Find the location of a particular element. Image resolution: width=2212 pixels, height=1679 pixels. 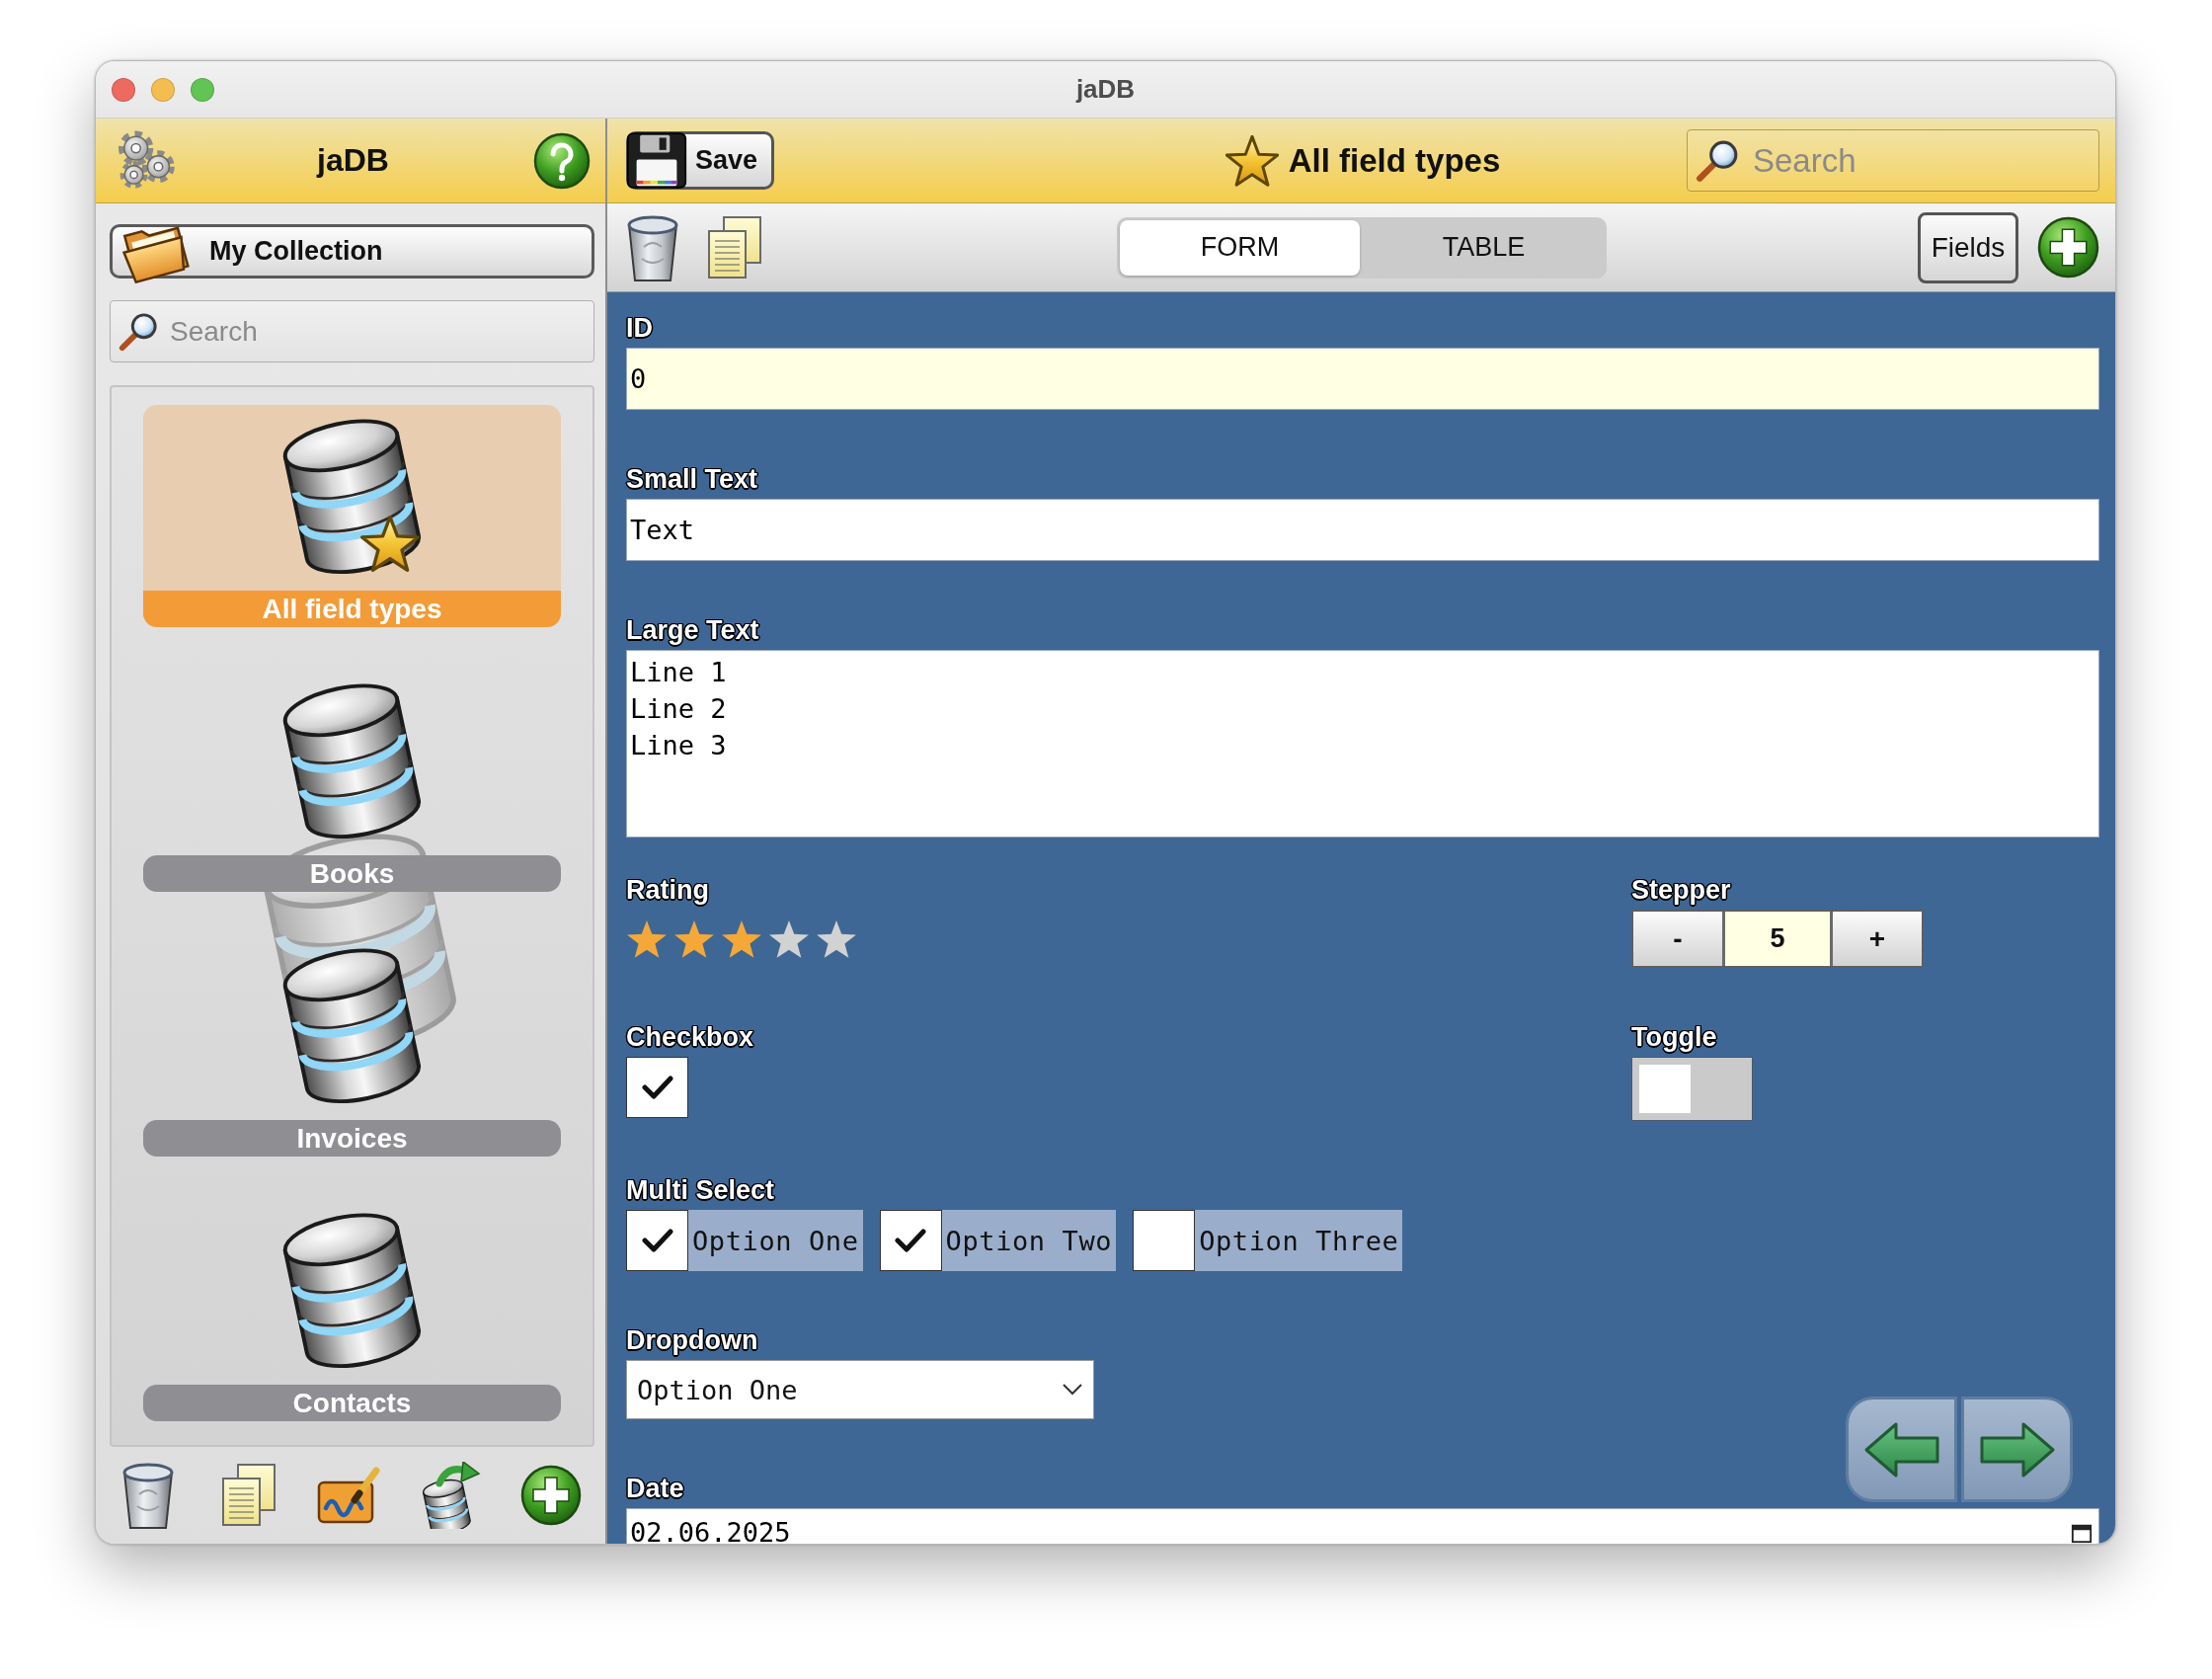

field-label: ID is located at coordinates (640, 328).